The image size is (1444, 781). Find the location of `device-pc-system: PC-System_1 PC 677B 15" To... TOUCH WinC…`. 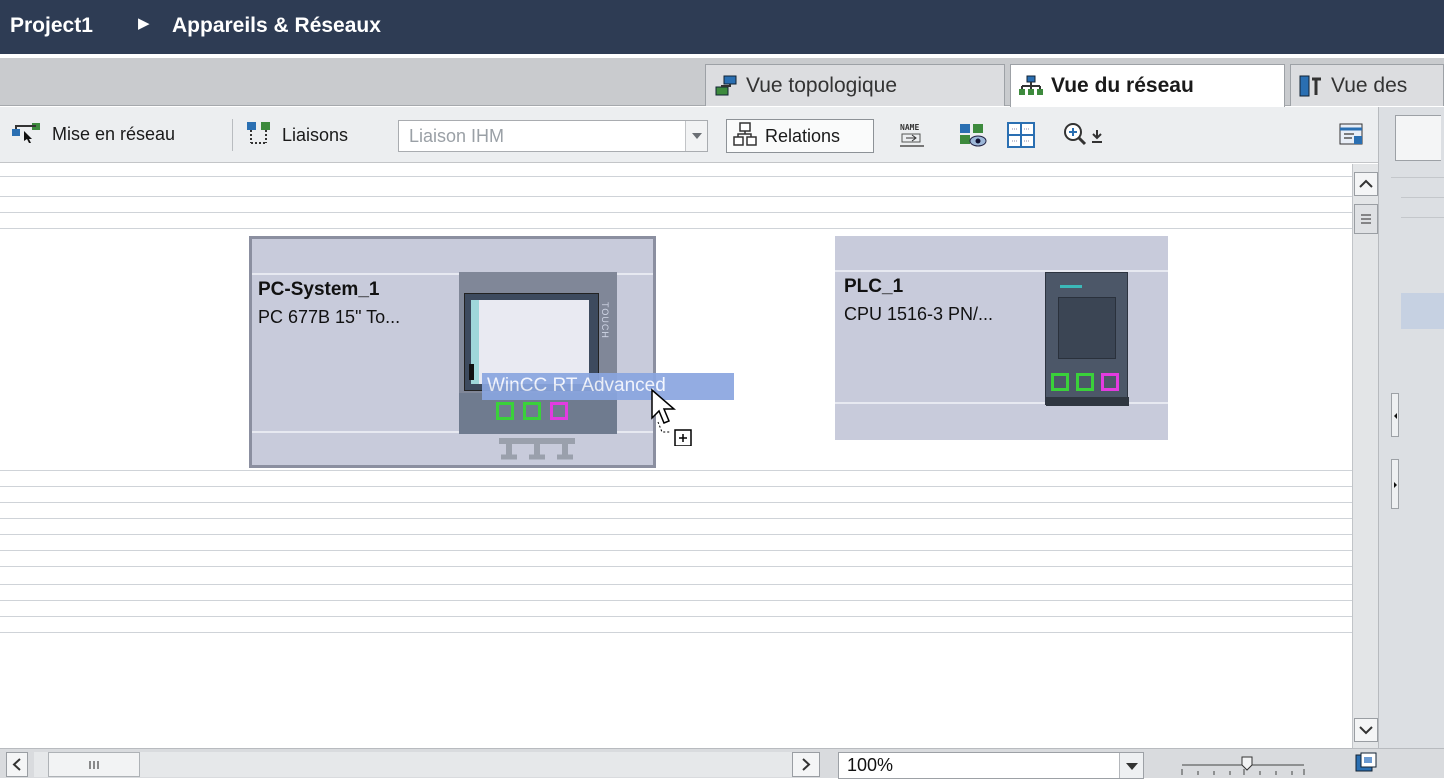

device-pc-system: PC-System_1 PC 677B 15" To... TOUCH WinC… is located at coordinates (491, 352).